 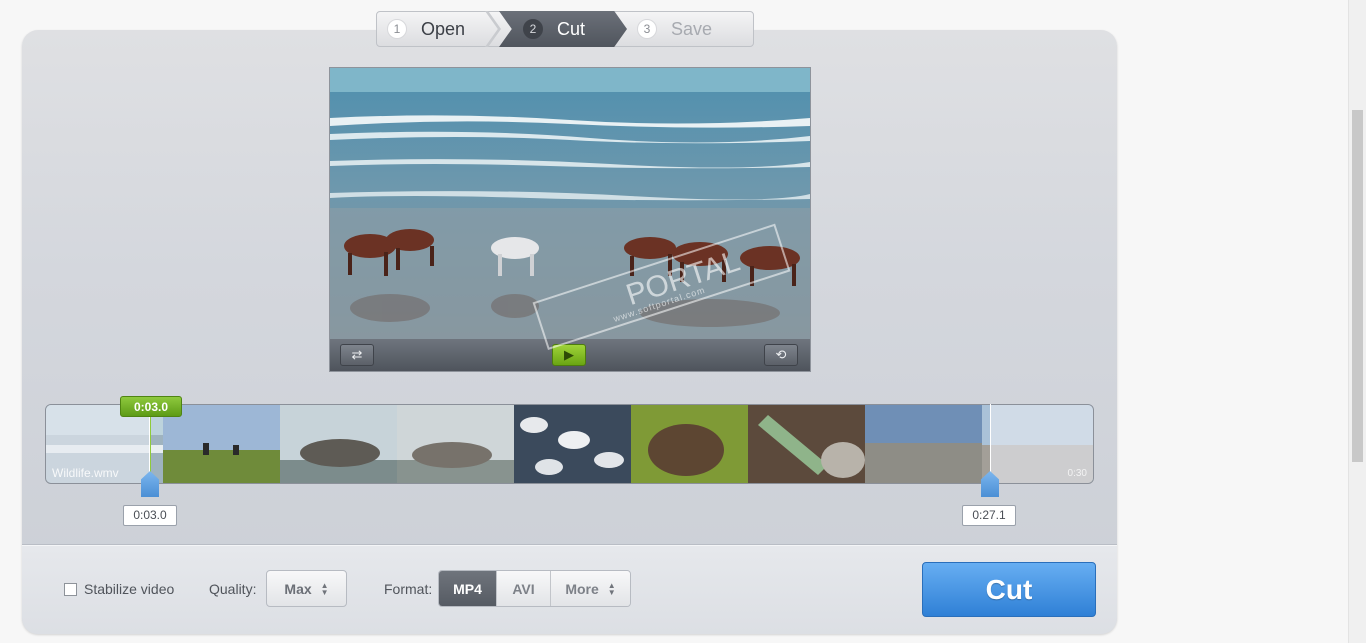 I want to click on step-open: 1 Open, so click(x=426, y=29).